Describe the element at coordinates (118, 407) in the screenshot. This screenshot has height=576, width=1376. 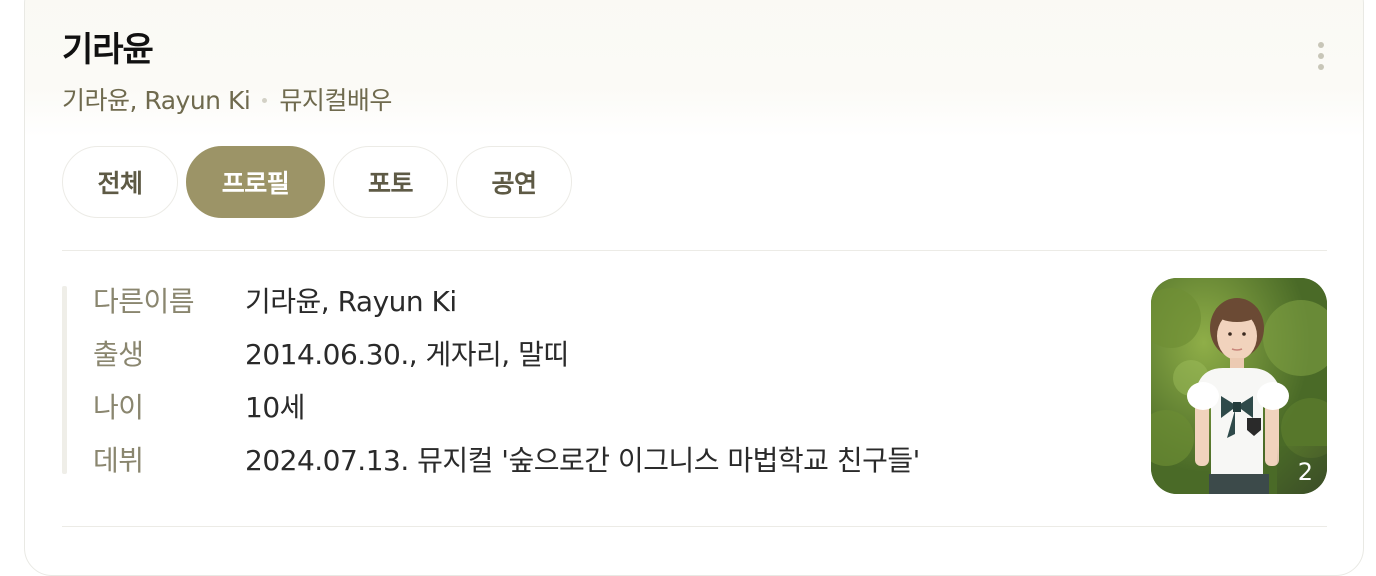
I see `info-label: 나이` at that location.